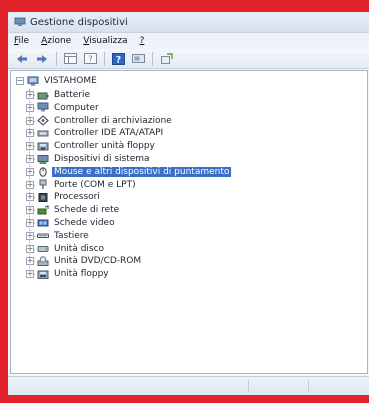  What do you see at coordinates (43, 184) in the screenshot?
I see `port-icon` at bounding box center [43, 184].